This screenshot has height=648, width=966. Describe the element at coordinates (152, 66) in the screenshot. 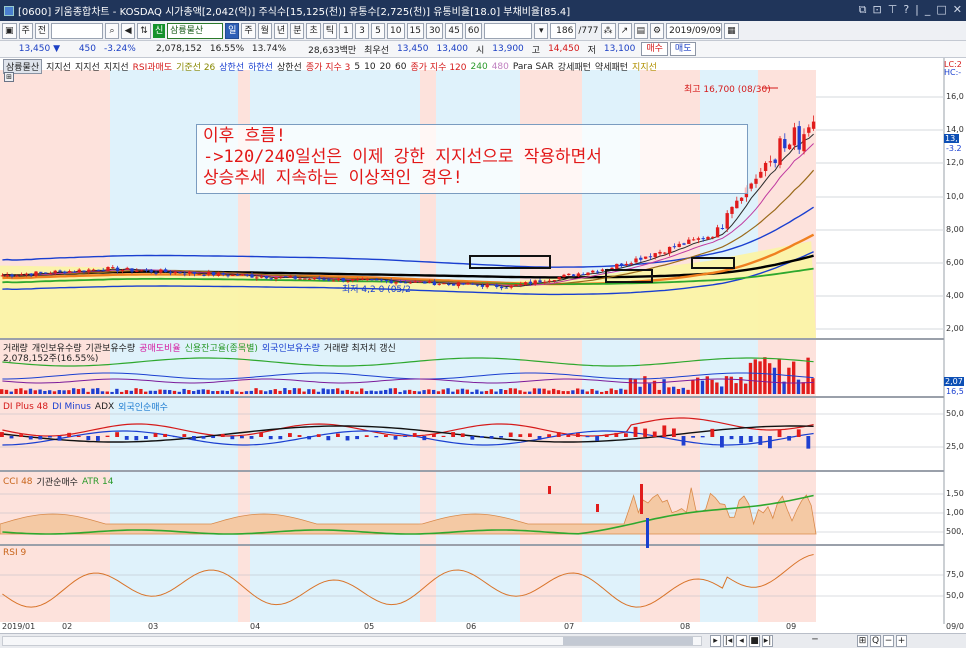

I see `legend-rsi-oversold: RSI과매도` at that location.